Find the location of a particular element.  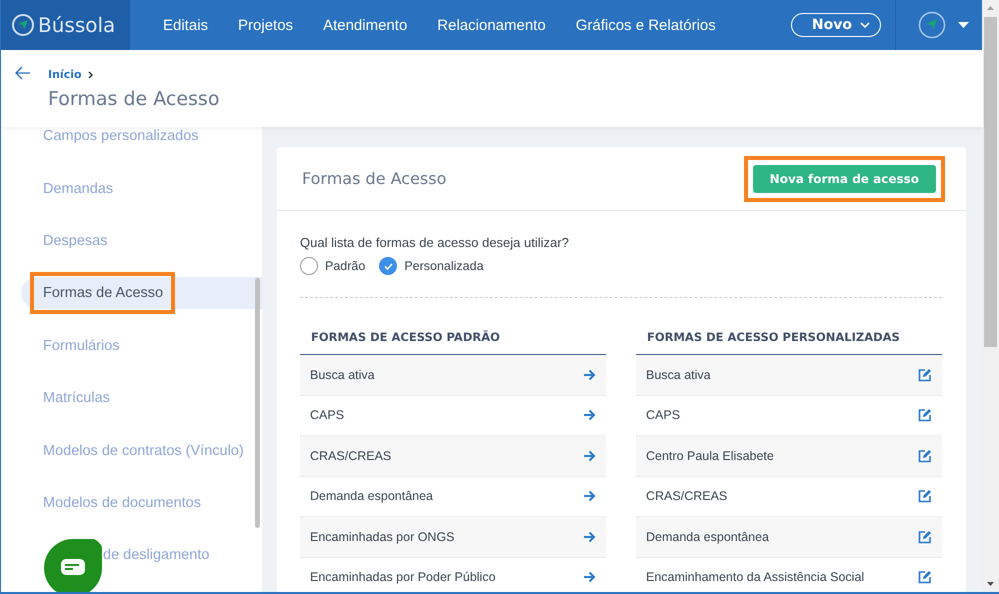

chat-bubble-icon is located at coordinates (73, 564).